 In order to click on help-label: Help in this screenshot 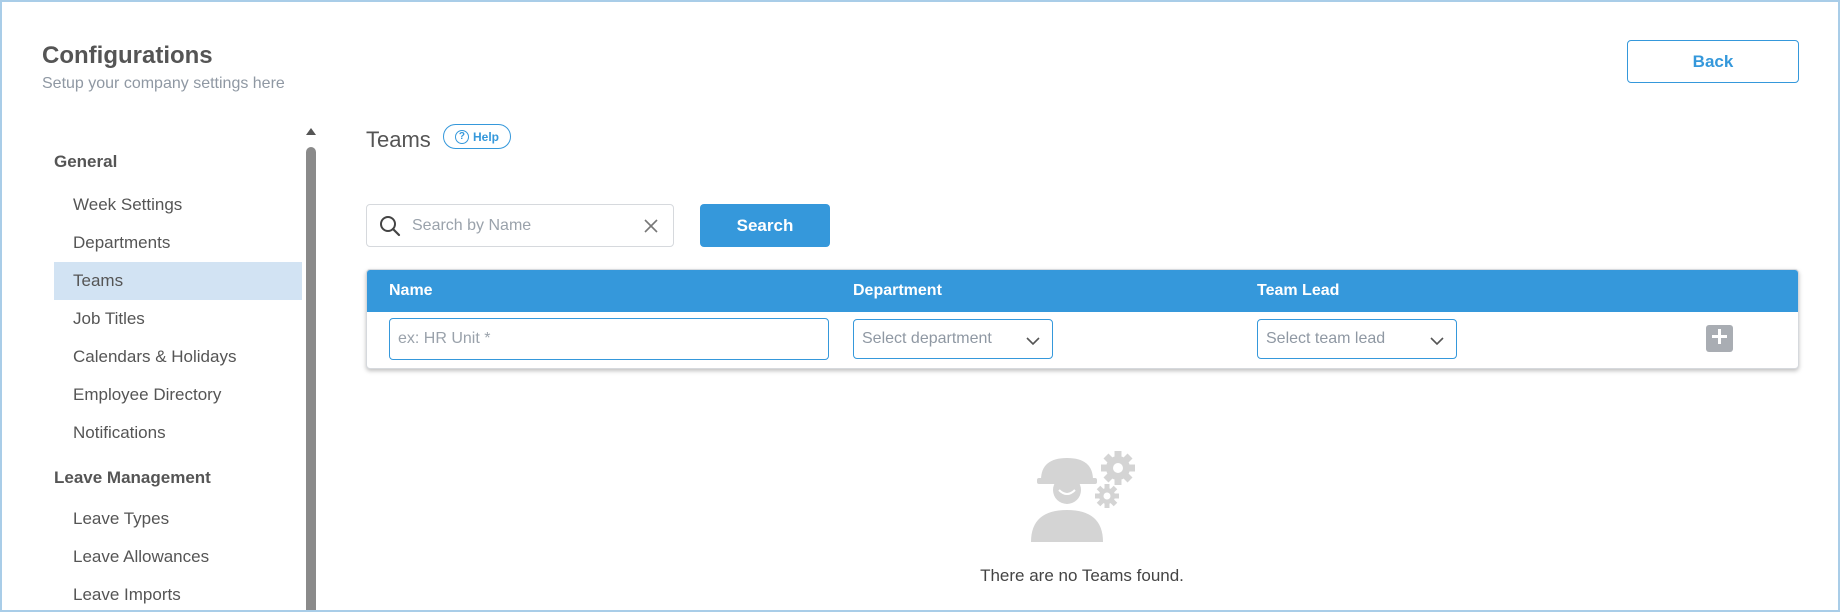, I will do `click(485, 136)`.